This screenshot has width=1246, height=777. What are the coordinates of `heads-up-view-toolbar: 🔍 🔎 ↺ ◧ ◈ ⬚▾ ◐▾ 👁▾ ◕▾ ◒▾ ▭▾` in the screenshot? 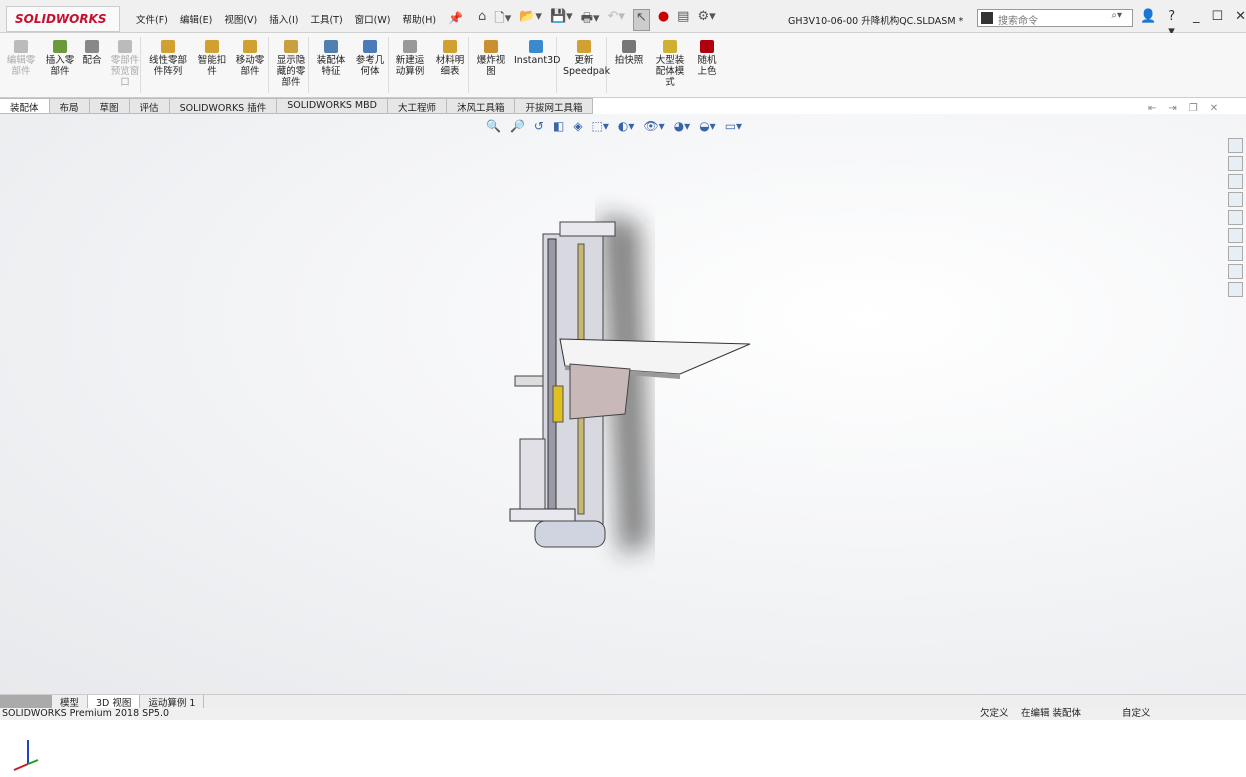 It's located at (614, 126).